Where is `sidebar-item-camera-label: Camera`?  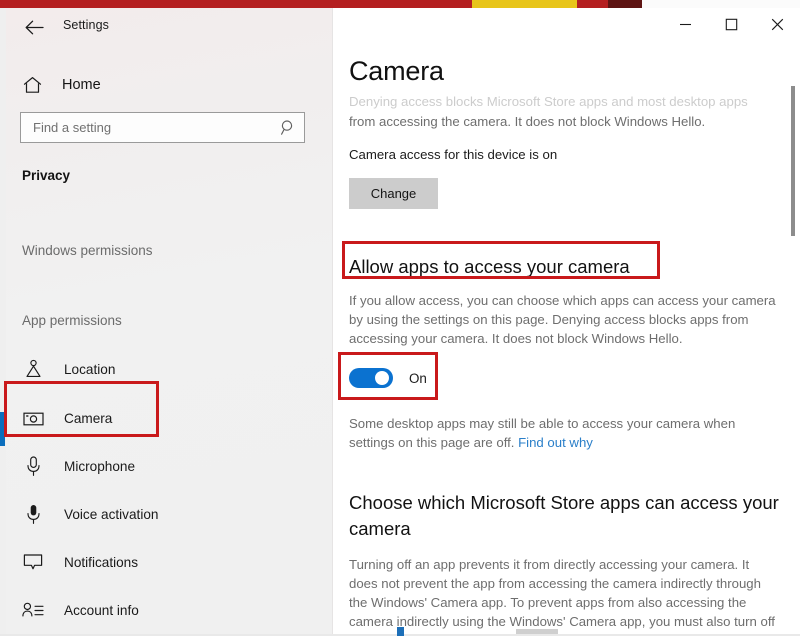
sidebar-item-camera-label: Camera is located at coordinates (88, 418).